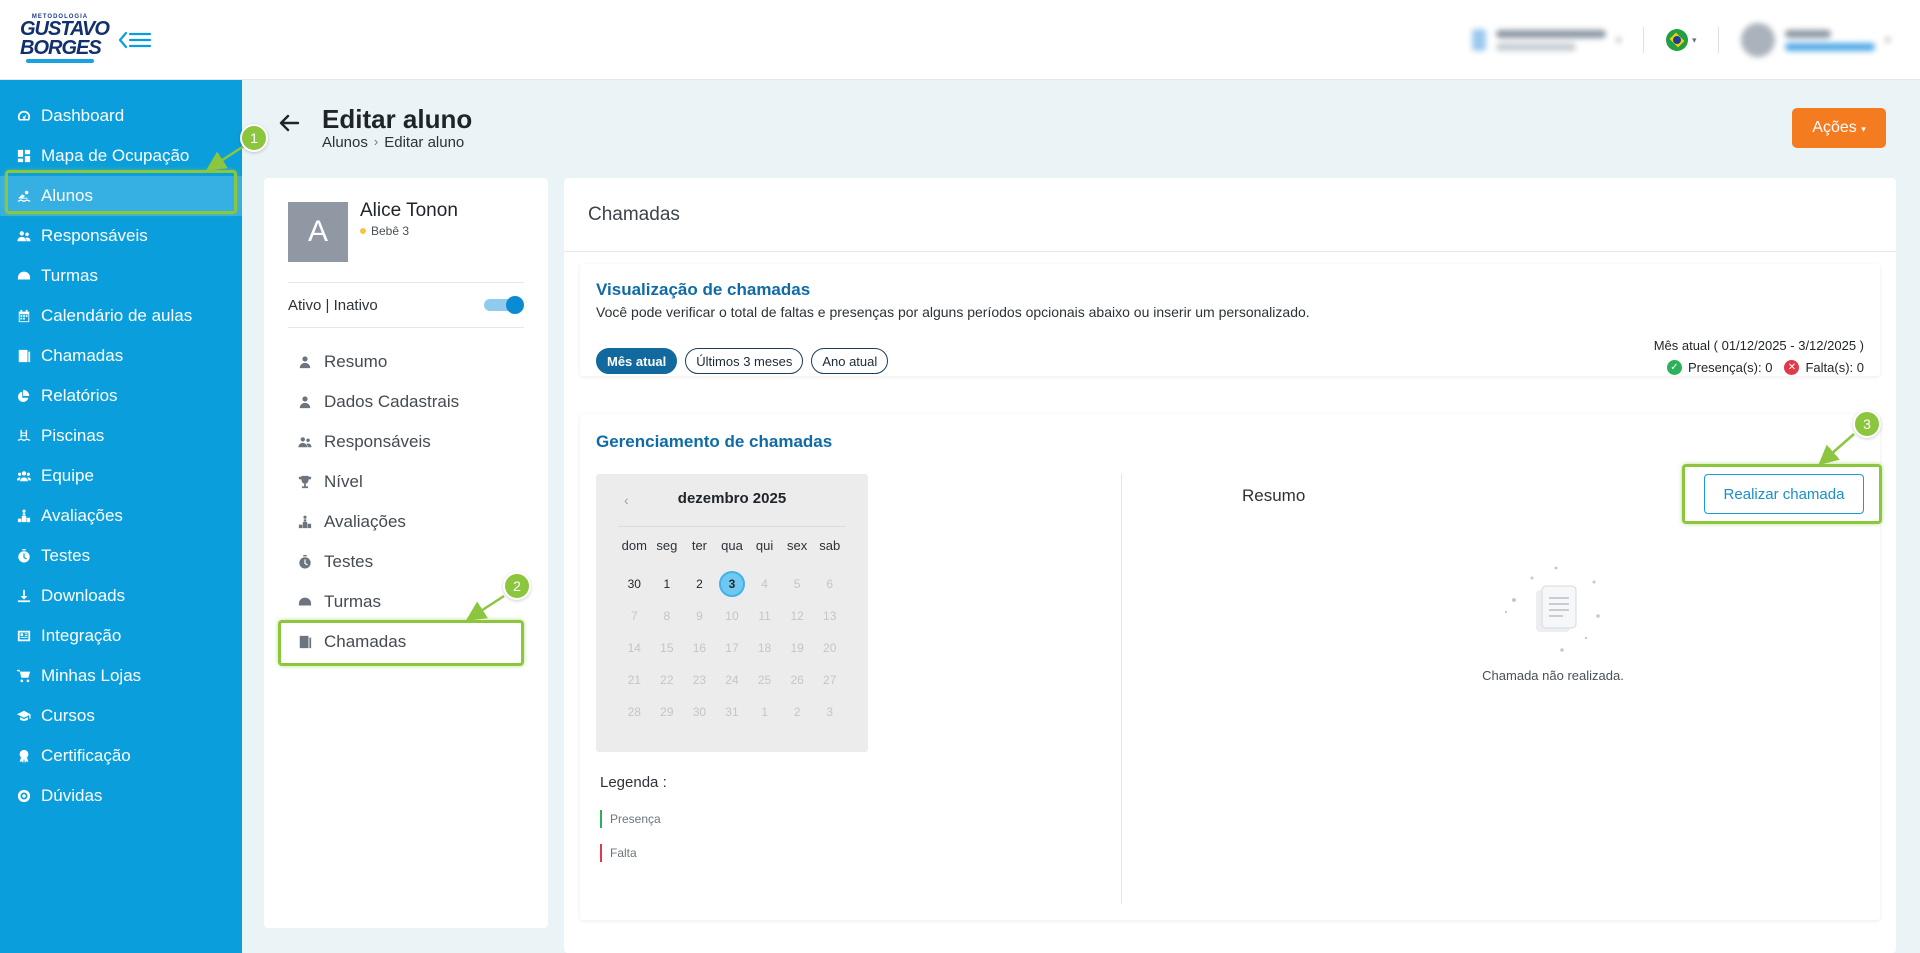 The image size is (1920, 953). What do you see at coordinates (797, 545) in the screenshot?
I see `calendar-weekday: sex` at bounding box center [797, 545].